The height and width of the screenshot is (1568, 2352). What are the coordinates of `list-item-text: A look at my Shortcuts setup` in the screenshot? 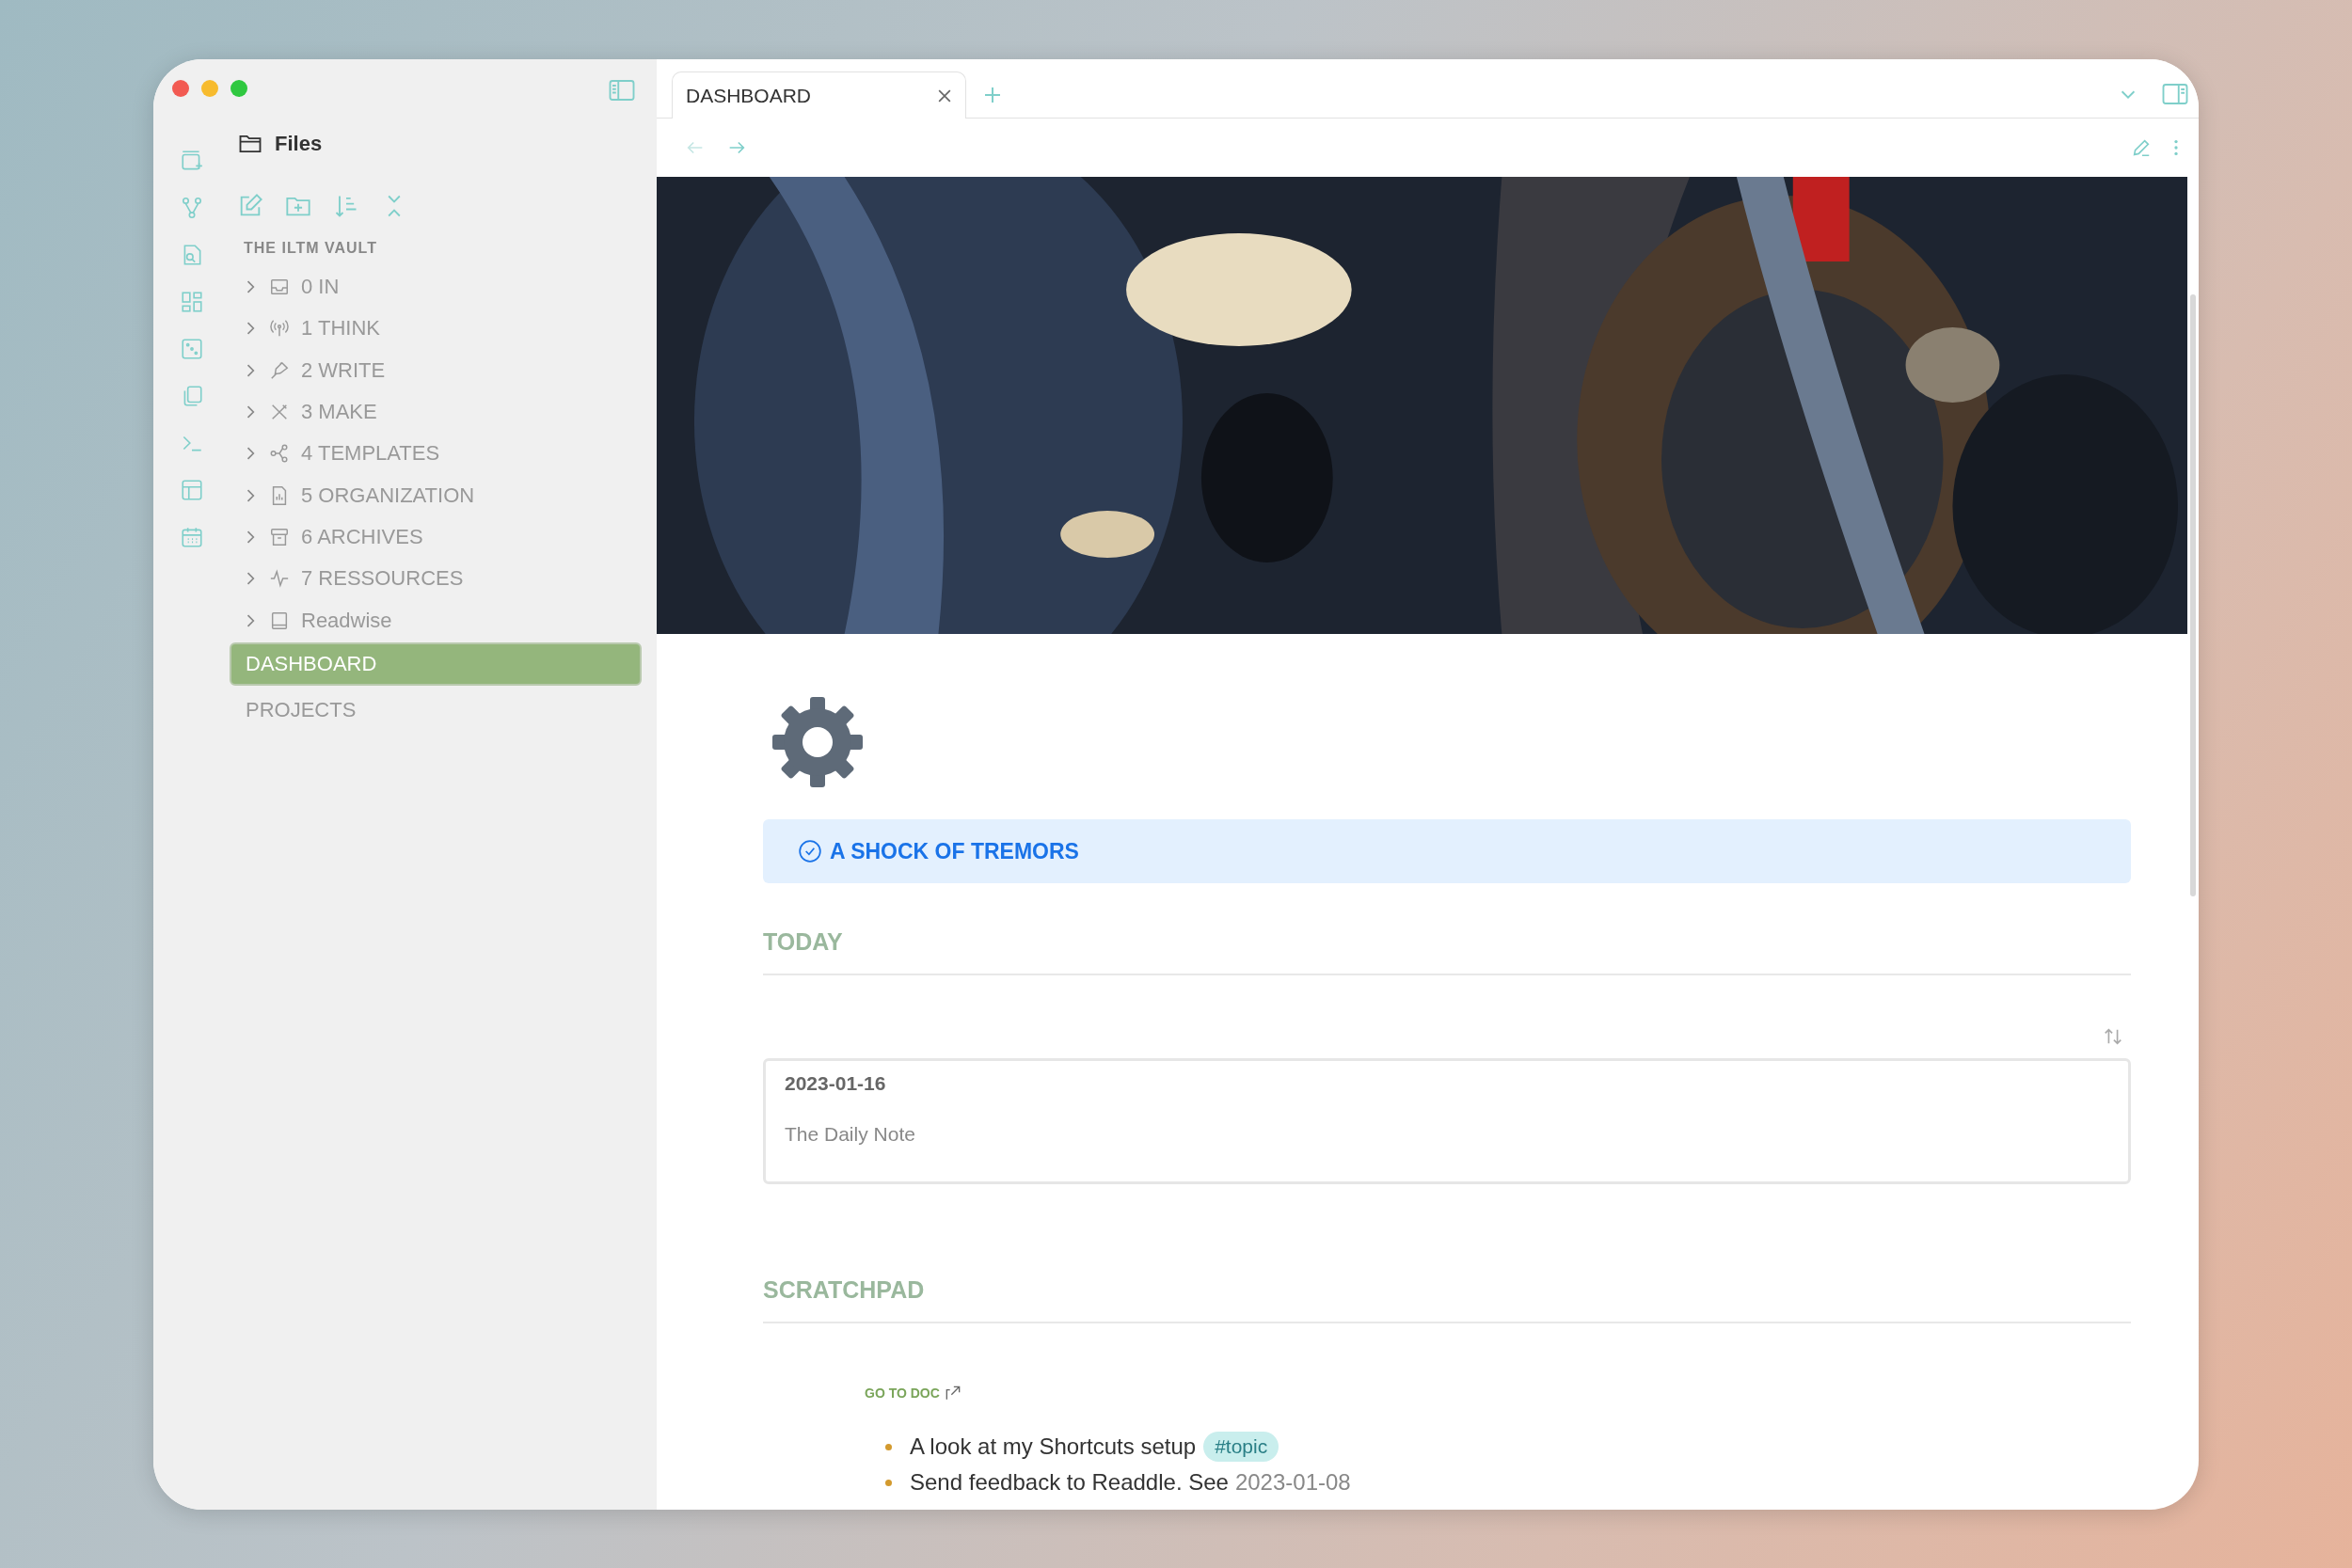 It's located at (1053, 1446).